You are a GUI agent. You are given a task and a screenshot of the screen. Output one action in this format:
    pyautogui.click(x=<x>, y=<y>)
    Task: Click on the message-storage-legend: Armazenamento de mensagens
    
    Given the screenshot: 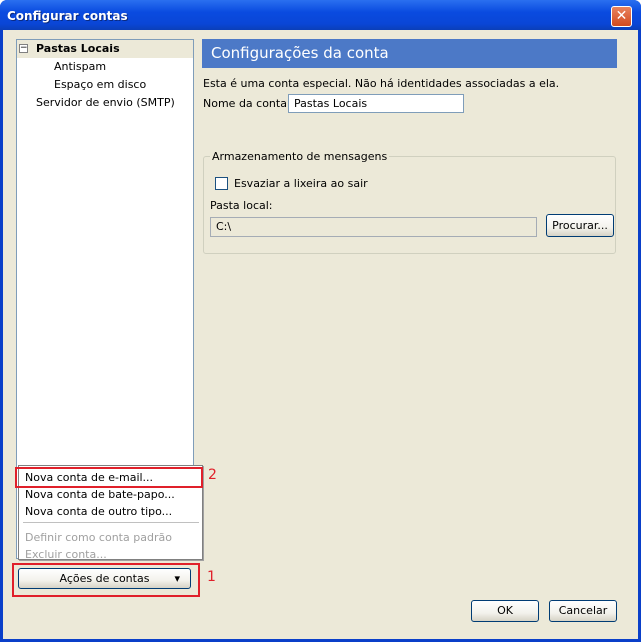 What is the action you would take?
    pyautogui.click(x=300, y=156)
    